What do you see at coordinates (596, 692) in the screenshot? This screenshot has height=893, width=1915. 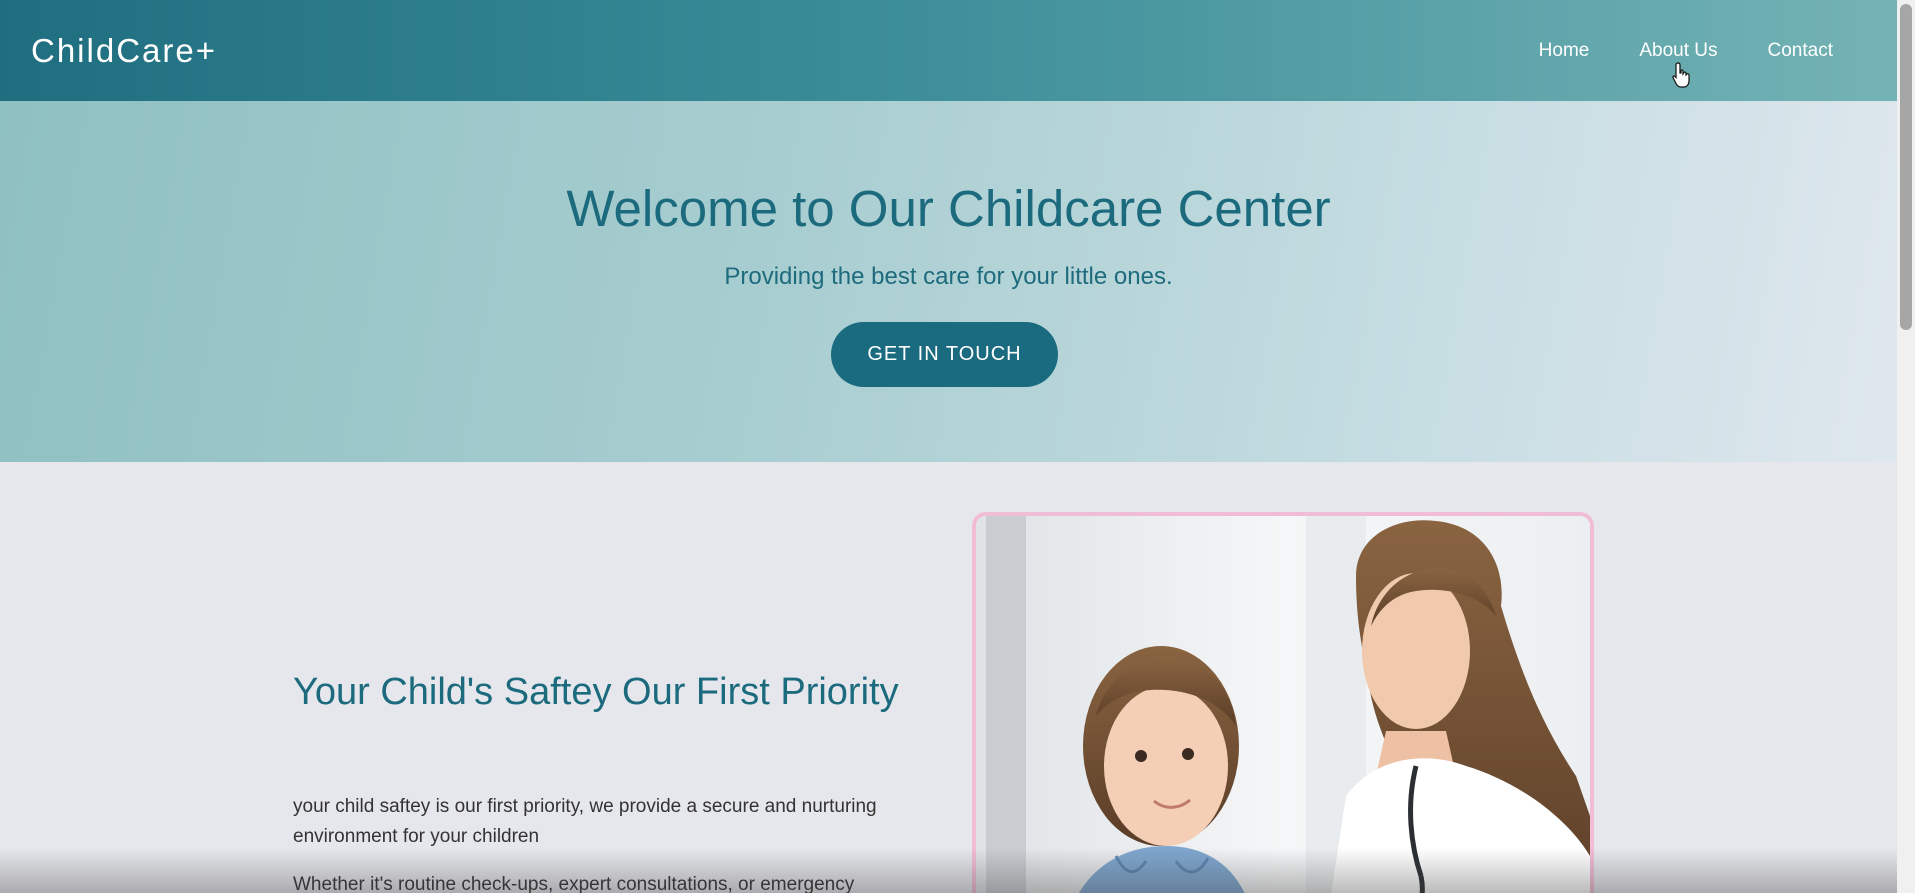 I see `safety-heading: Your Child's Saftey Our First Priority` at bounding box center [596, 692].